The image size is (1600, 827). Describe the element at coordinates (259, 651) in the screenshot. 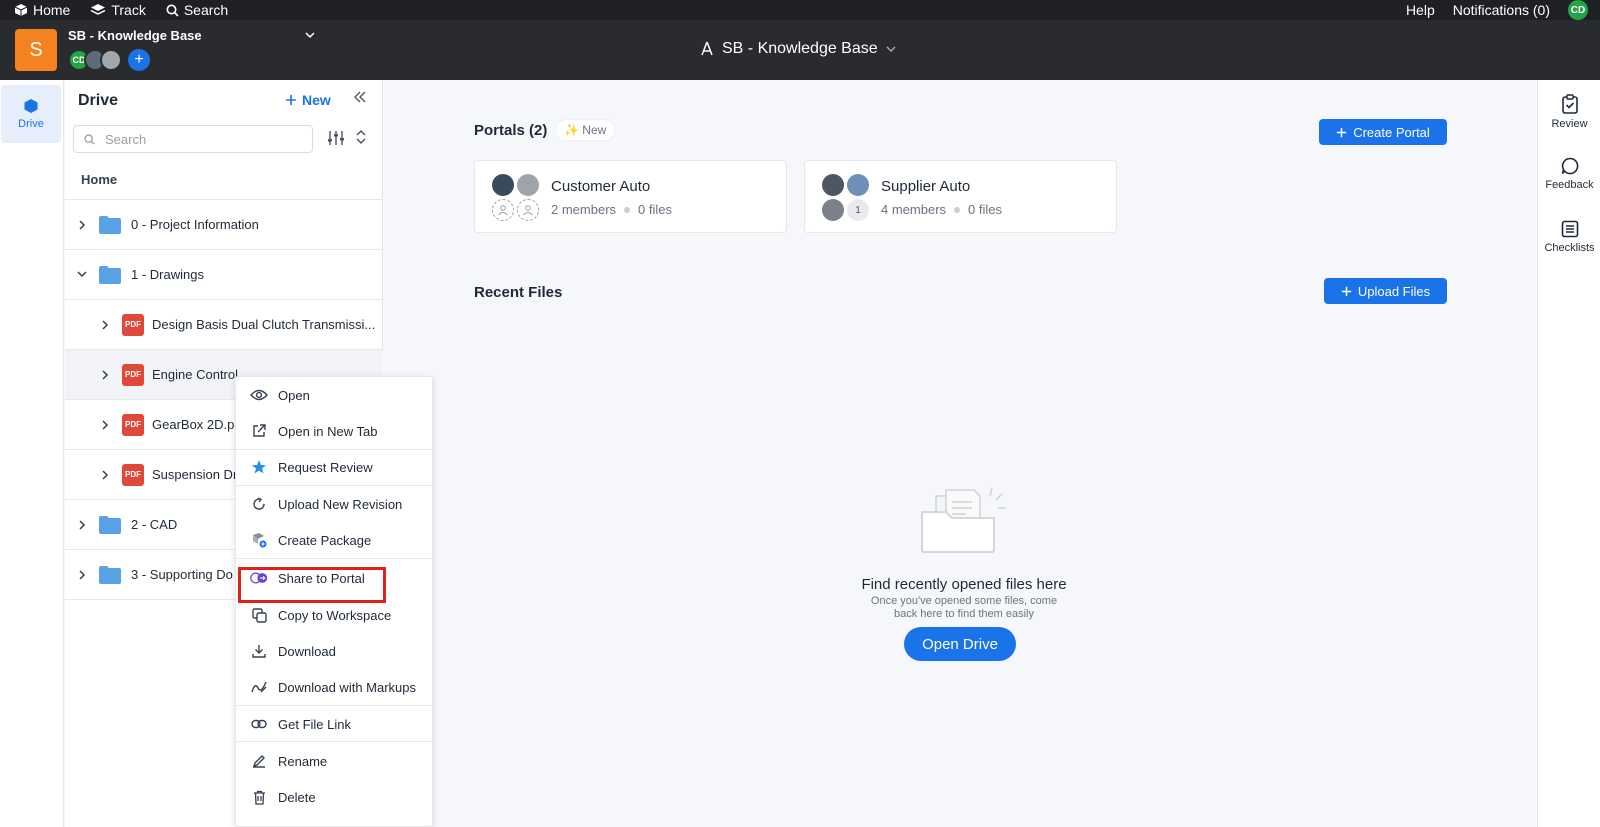

I see `download-icon` at that location.